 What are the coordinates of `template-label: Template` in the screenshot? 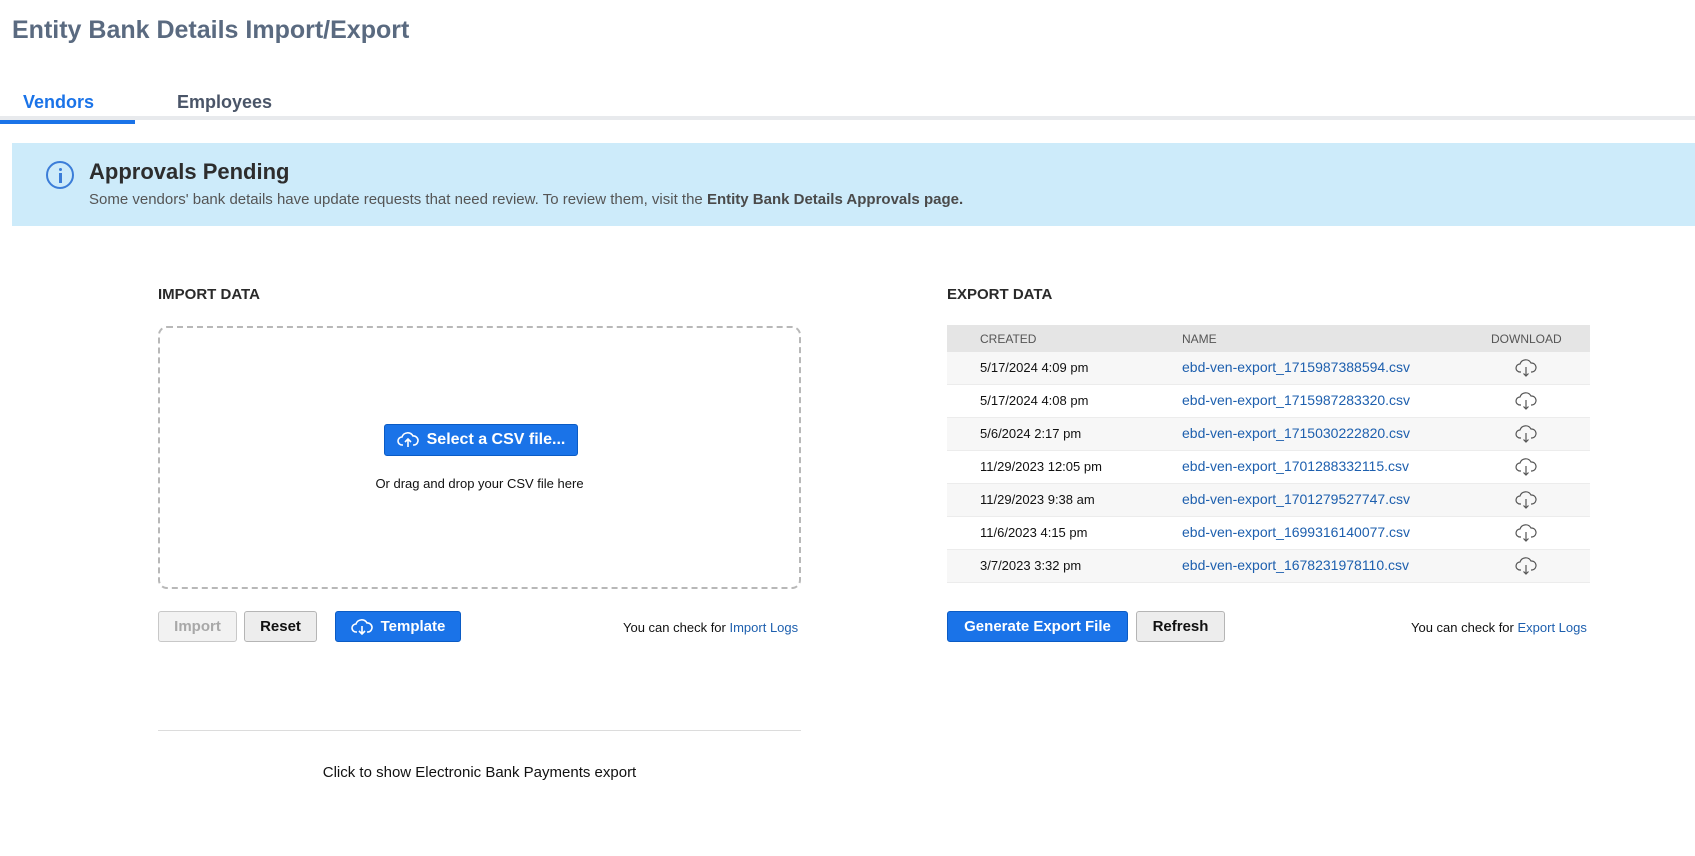 It's located at (413, 626).